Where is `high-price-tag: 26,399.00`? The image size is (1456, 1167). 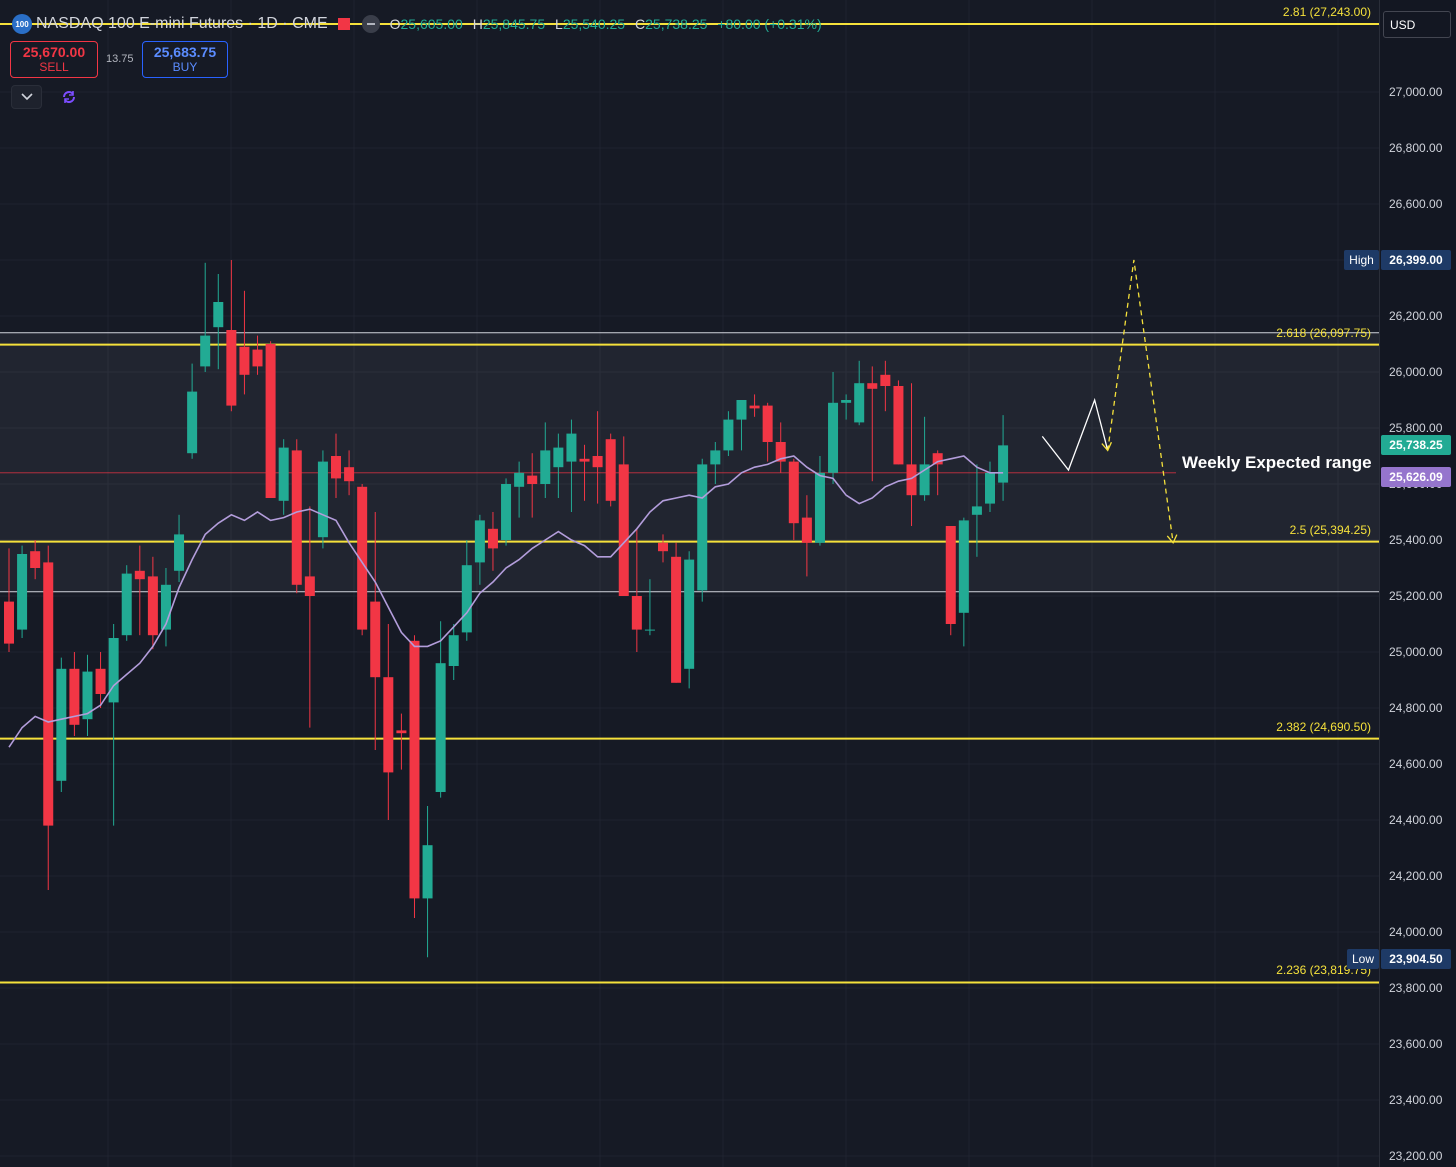 high-price-tag: 26,399.00 is located at coordinates (1416, 260).